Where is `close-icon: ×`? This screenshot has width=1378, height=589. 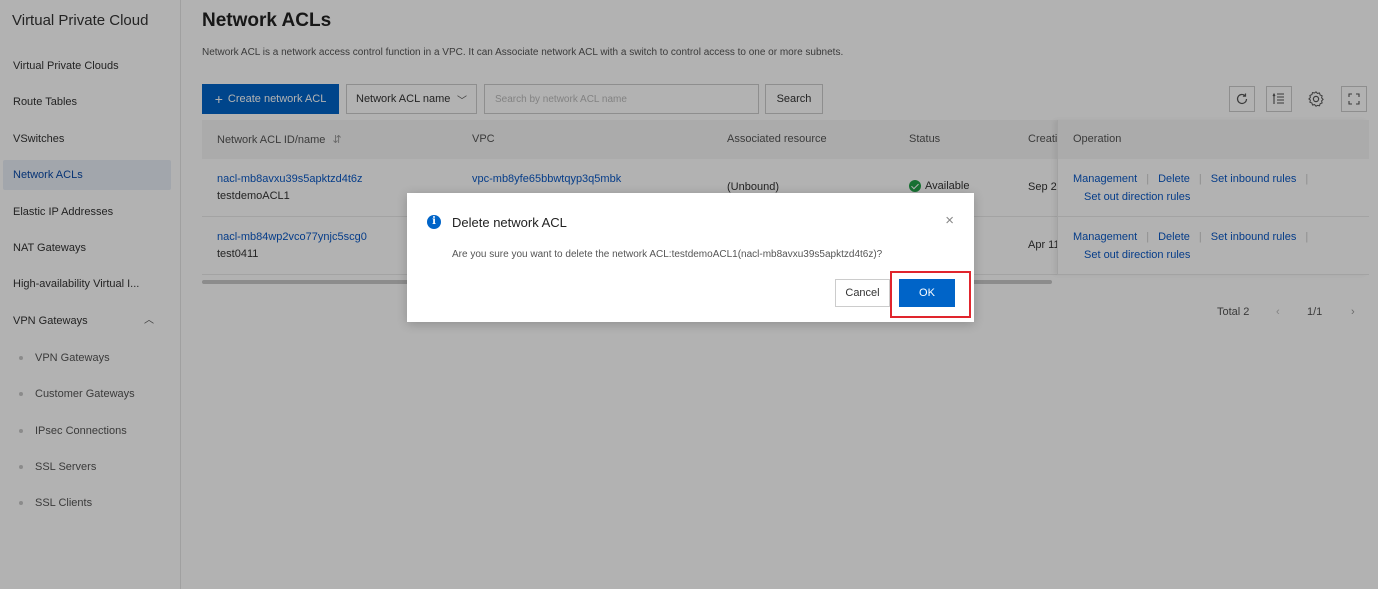 close-icon: × is located at coordinates (949, 220).